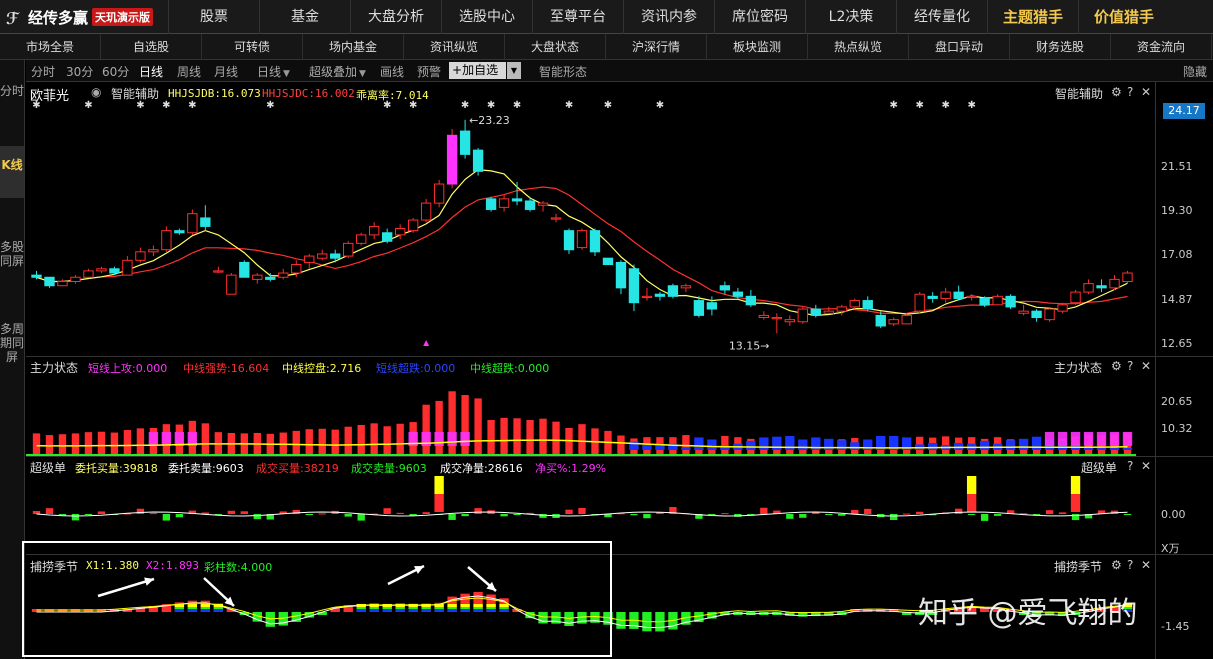 The height and width of the screenshot is (659, 1213). Describe the element at coordinates (577, 17) in the screenshot. I see `topnav-item: 至尊平台` at that location.